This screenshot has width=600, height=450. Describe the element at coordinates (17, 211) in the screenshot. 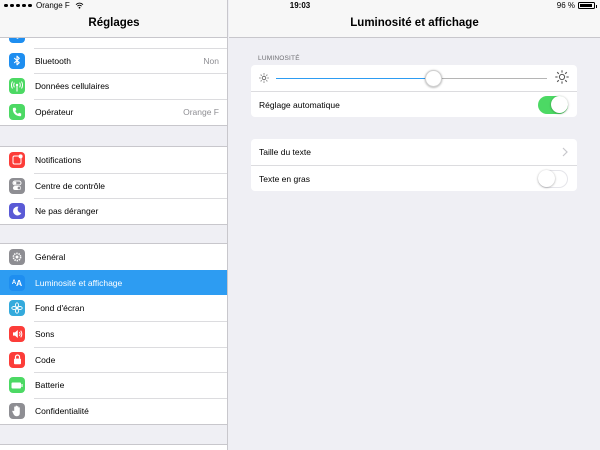

I see `moon-icon` at that location.